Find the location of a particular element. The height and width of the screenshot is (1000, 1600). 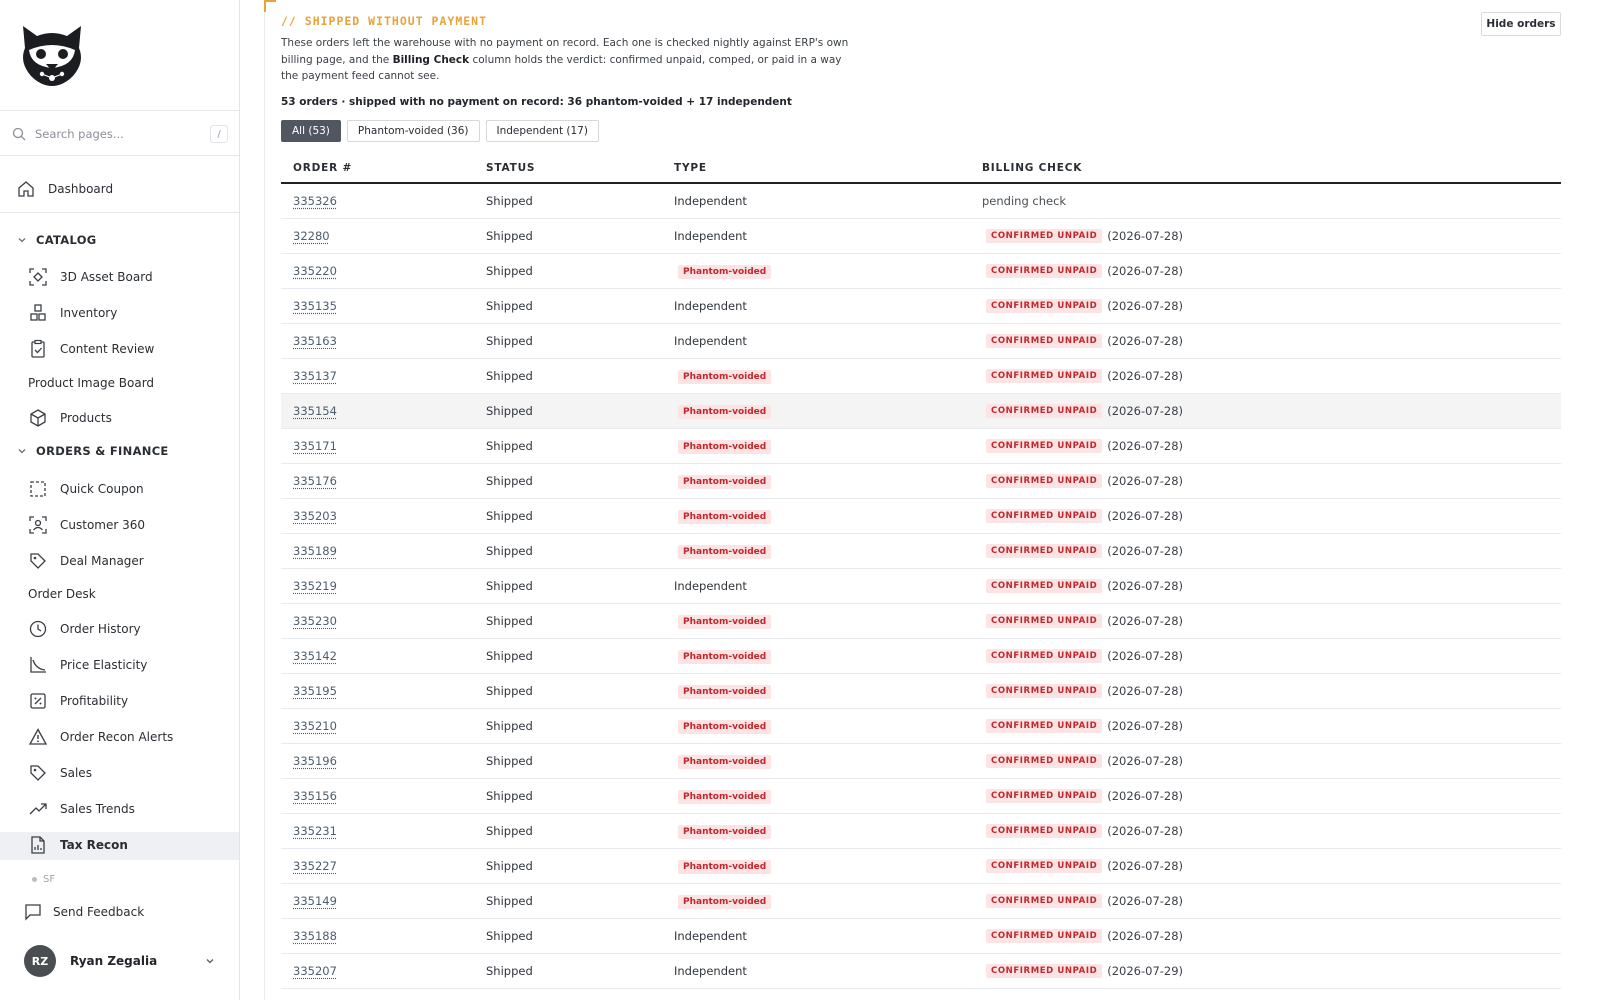

order-link: 335203 is located at coordinates (315, 516).